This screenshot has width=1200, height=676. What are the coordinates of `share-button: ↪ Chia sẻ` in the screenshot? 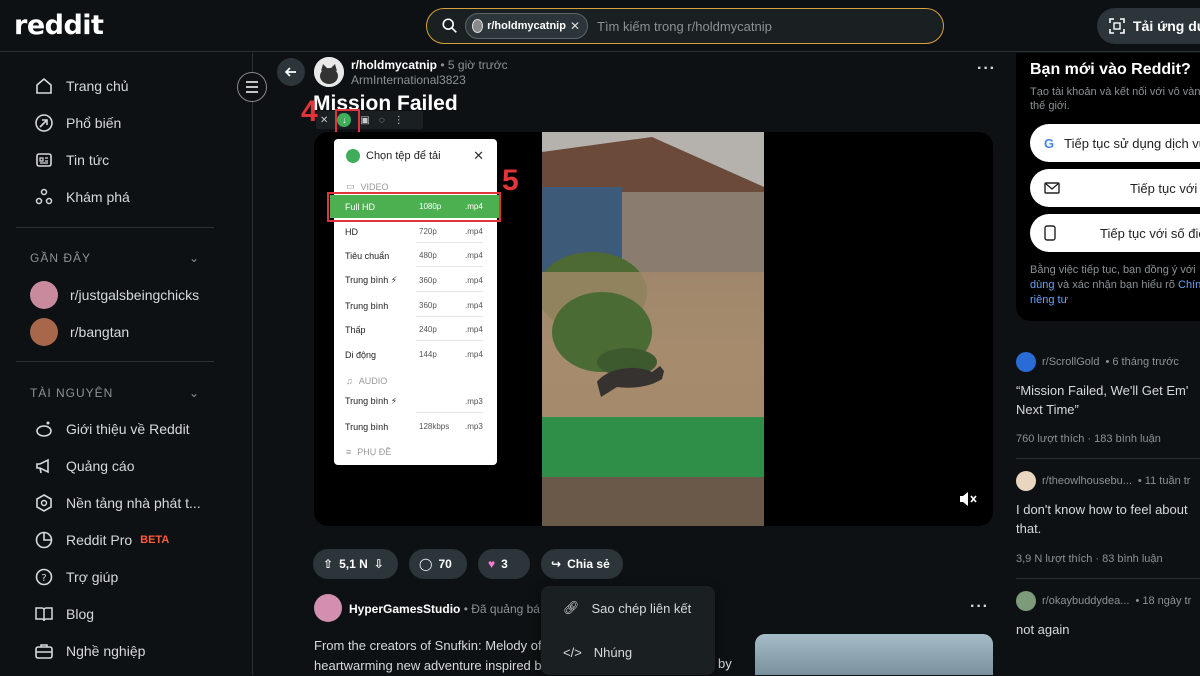 It's located at (582, 564).